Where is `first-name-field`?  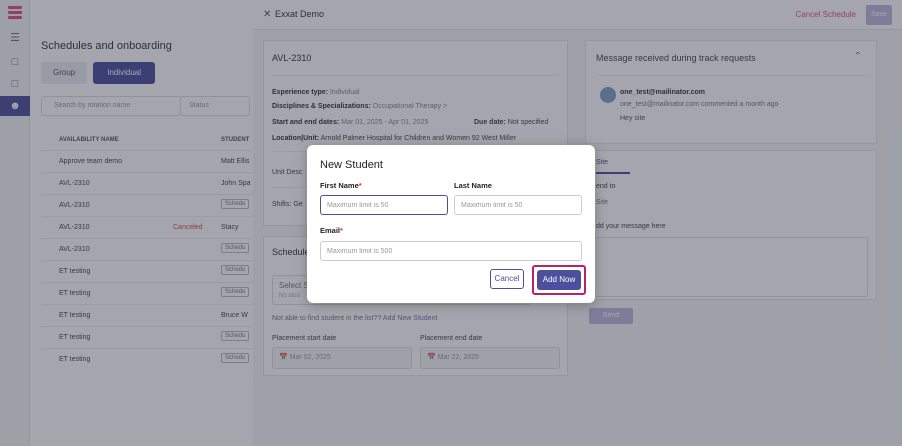
first-name-field is located at coordinates (384, 205).